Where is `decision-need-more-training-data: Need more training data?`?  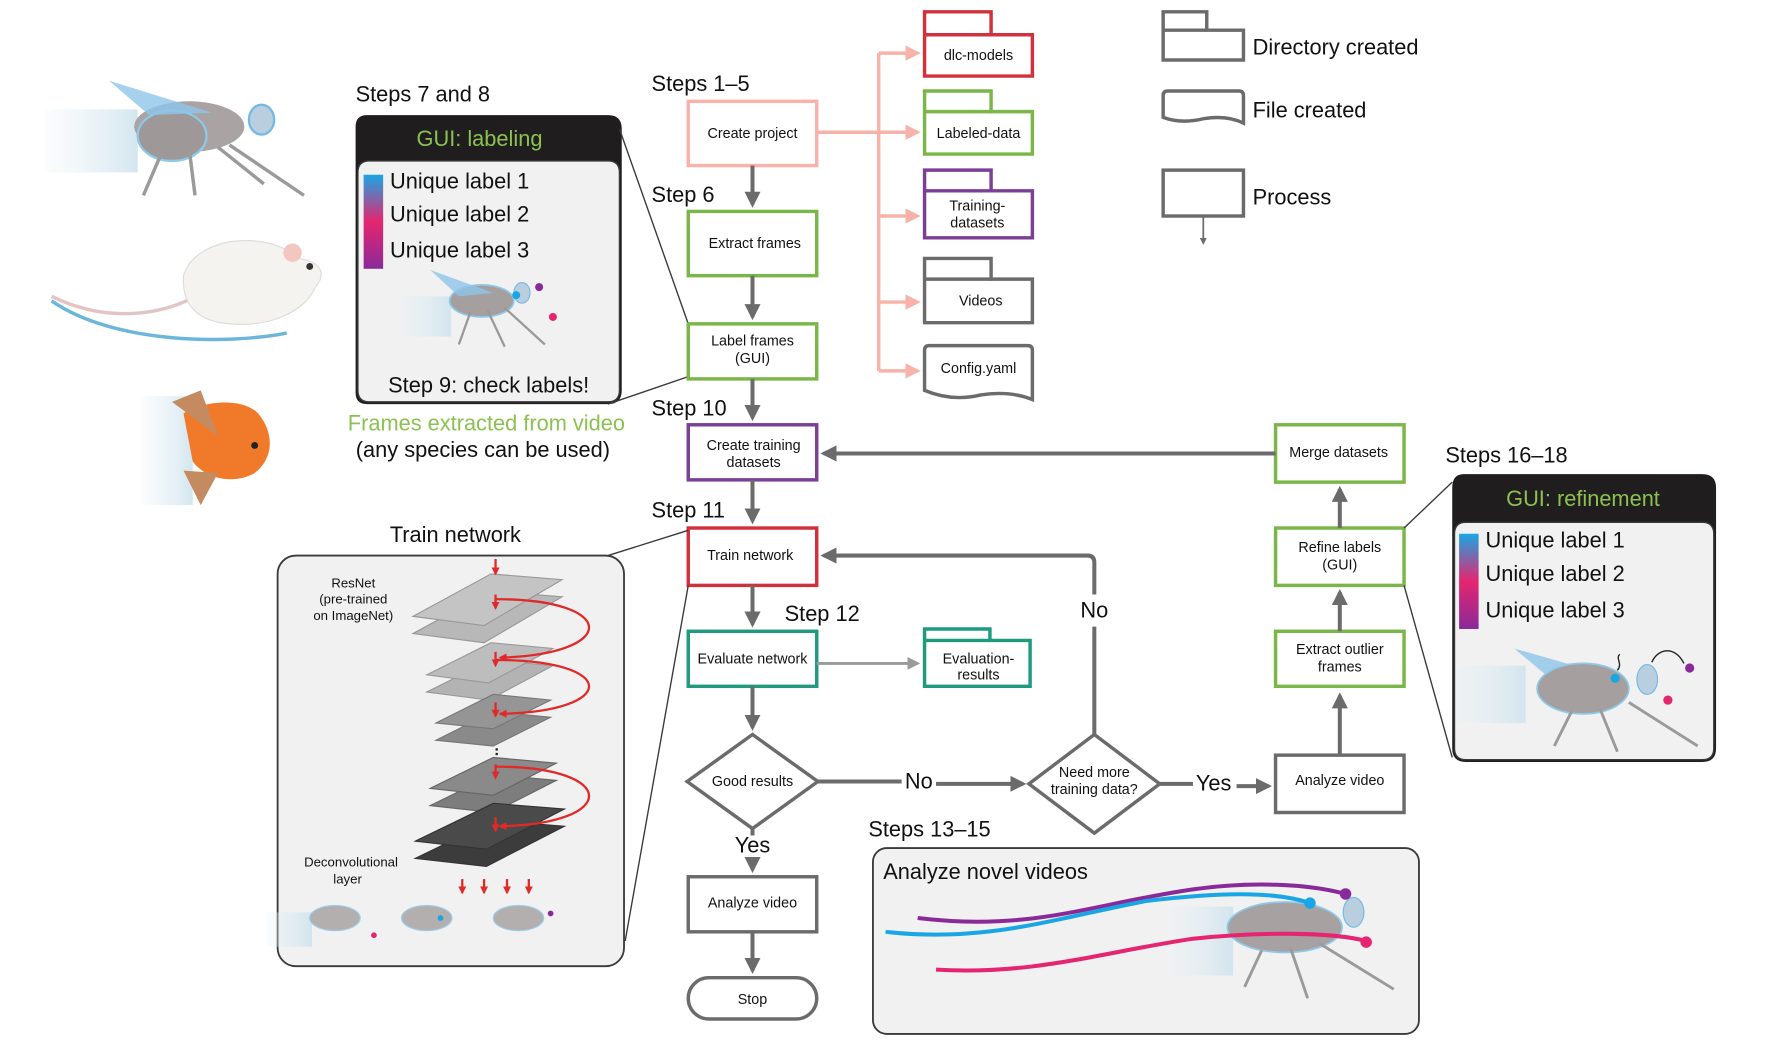
decision-need-more-training-data: Need more training data? is located at coordinates (1094, 784).